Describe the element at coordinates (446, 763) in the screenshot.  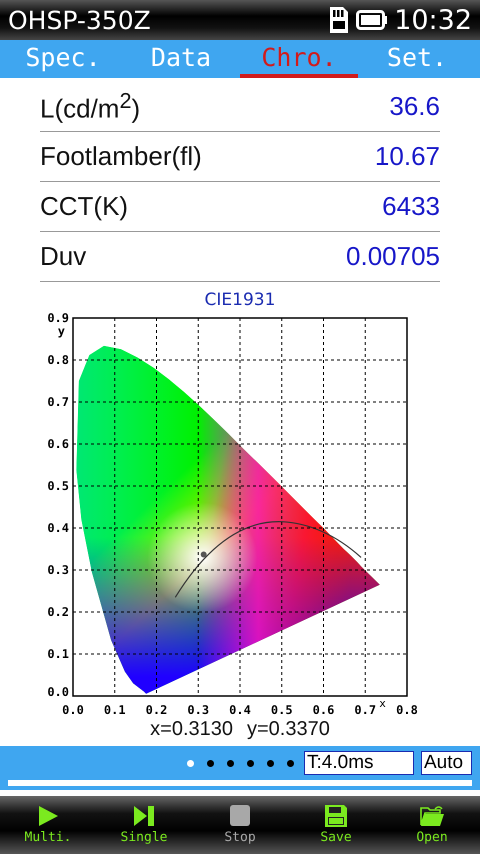
I see `mode-field: Auto` at that location.